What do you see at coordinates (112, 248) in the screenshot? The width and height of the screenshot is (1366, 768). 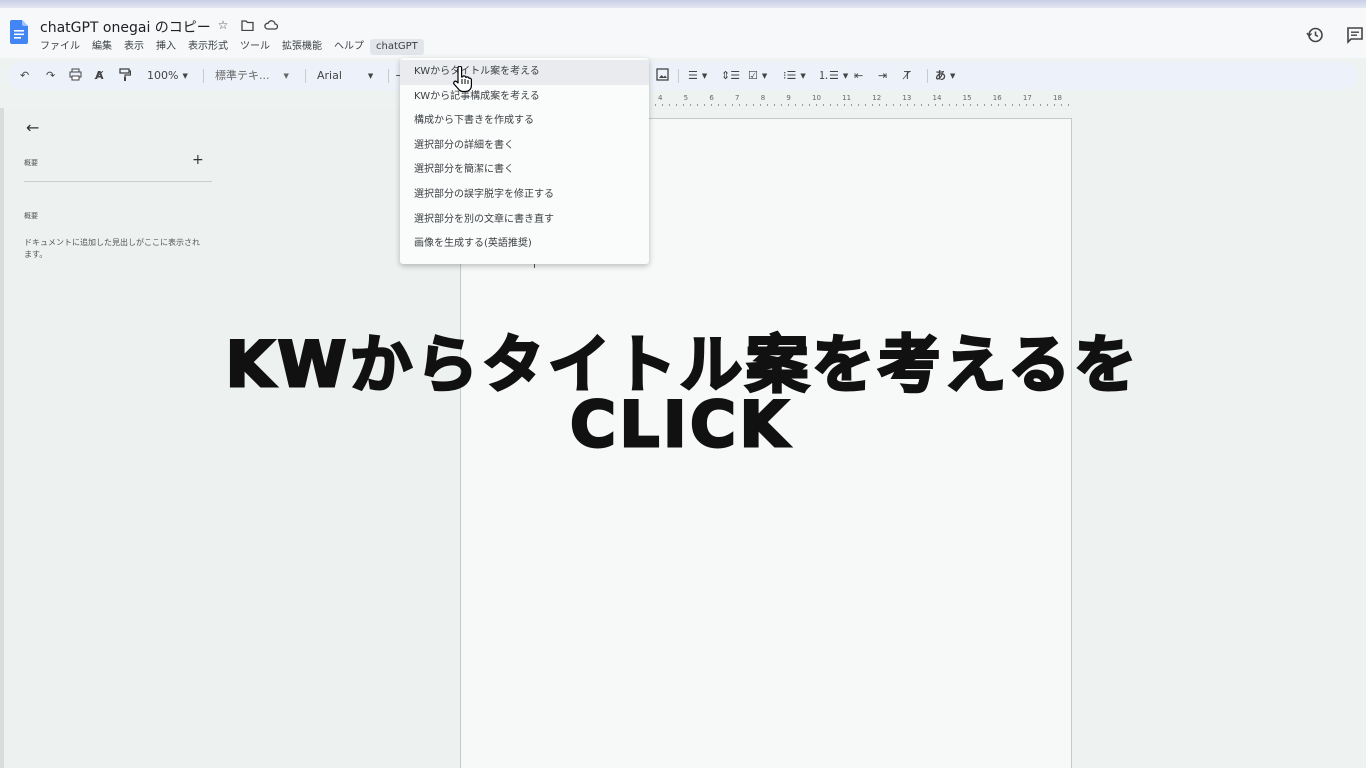 I see `outline-empty-description: ドキュメントに追加した見出しがここに表示されます。` at bounding box center [112, 248].